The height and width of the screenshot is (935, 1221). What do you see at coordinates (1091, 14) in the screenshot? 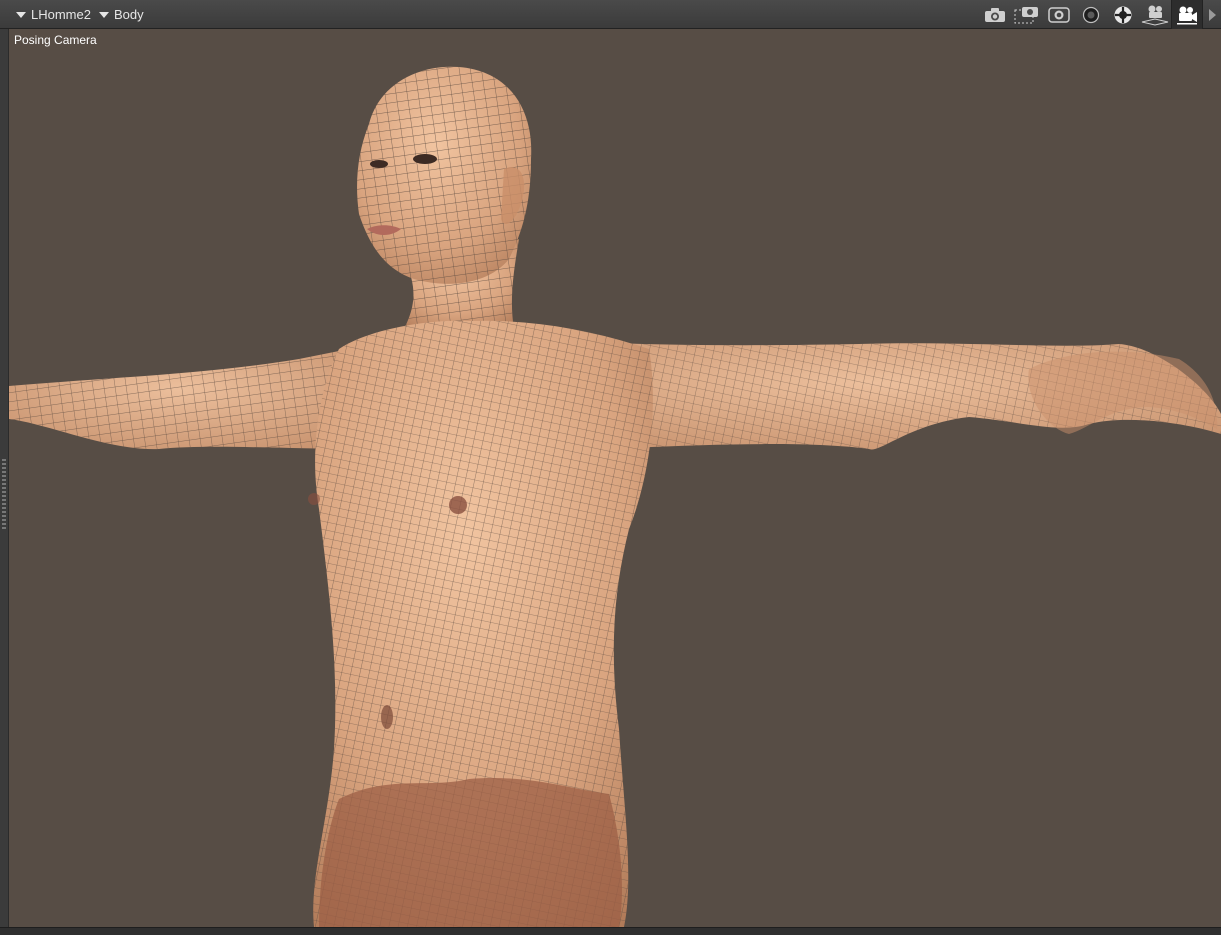
I see `sphere-dark-icon` at bounding box center [1091, 14].